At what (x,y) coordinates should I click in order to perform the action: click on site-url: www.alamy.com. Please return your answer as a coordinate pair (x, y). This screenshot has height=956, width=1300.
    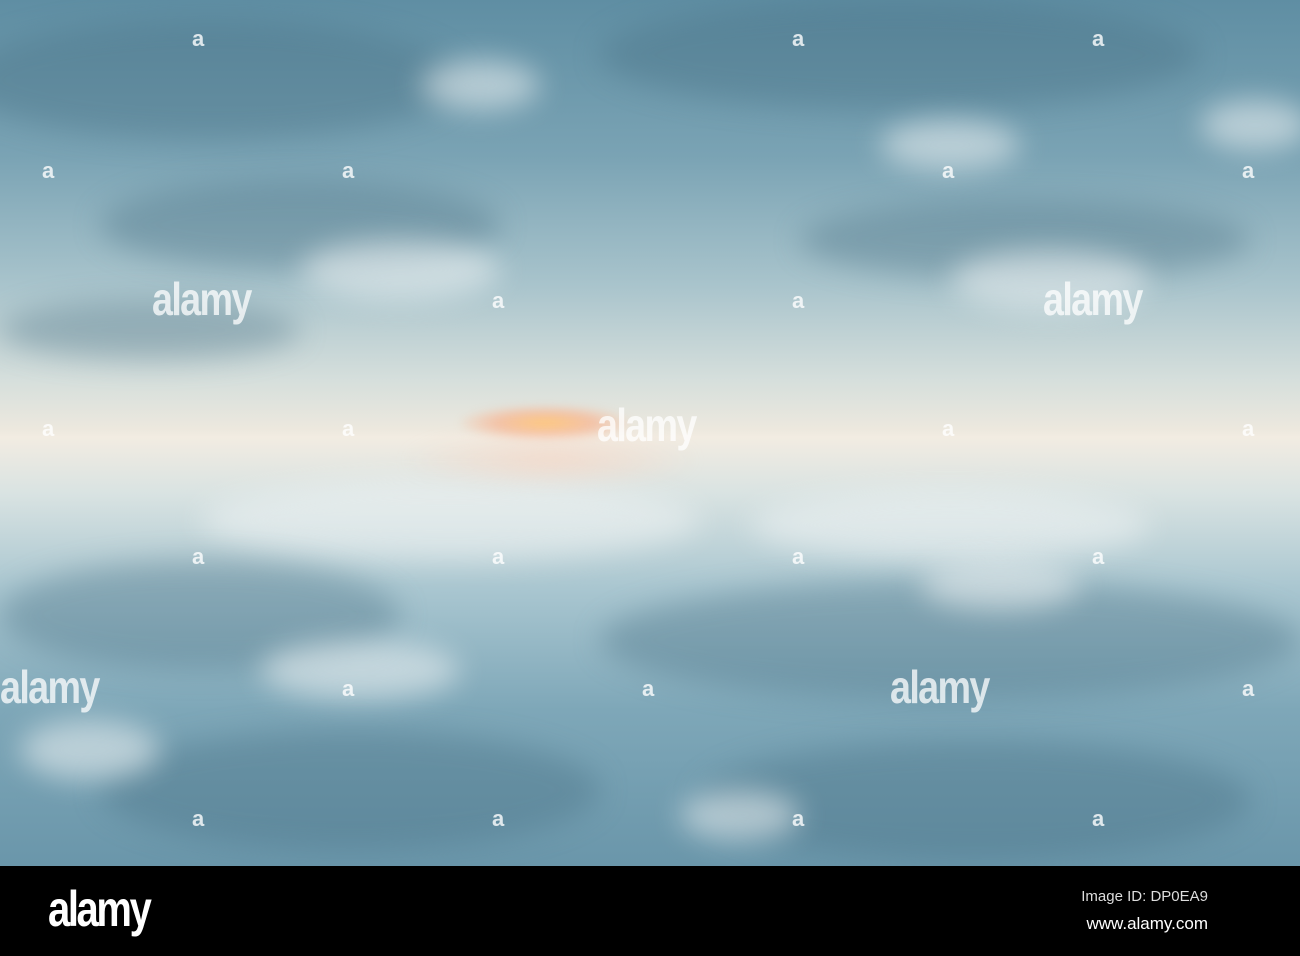
    Looking at the image, I should click on (1147, 923).